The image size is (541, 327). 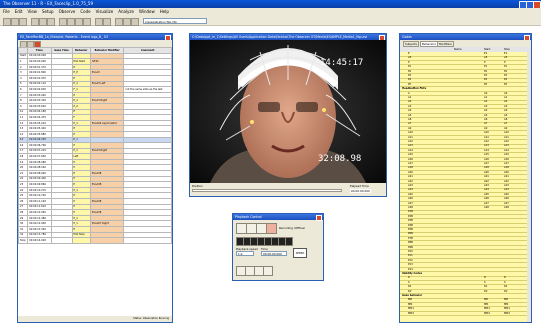 I want to click on menu-window: Window, so click(x=147, y=11).